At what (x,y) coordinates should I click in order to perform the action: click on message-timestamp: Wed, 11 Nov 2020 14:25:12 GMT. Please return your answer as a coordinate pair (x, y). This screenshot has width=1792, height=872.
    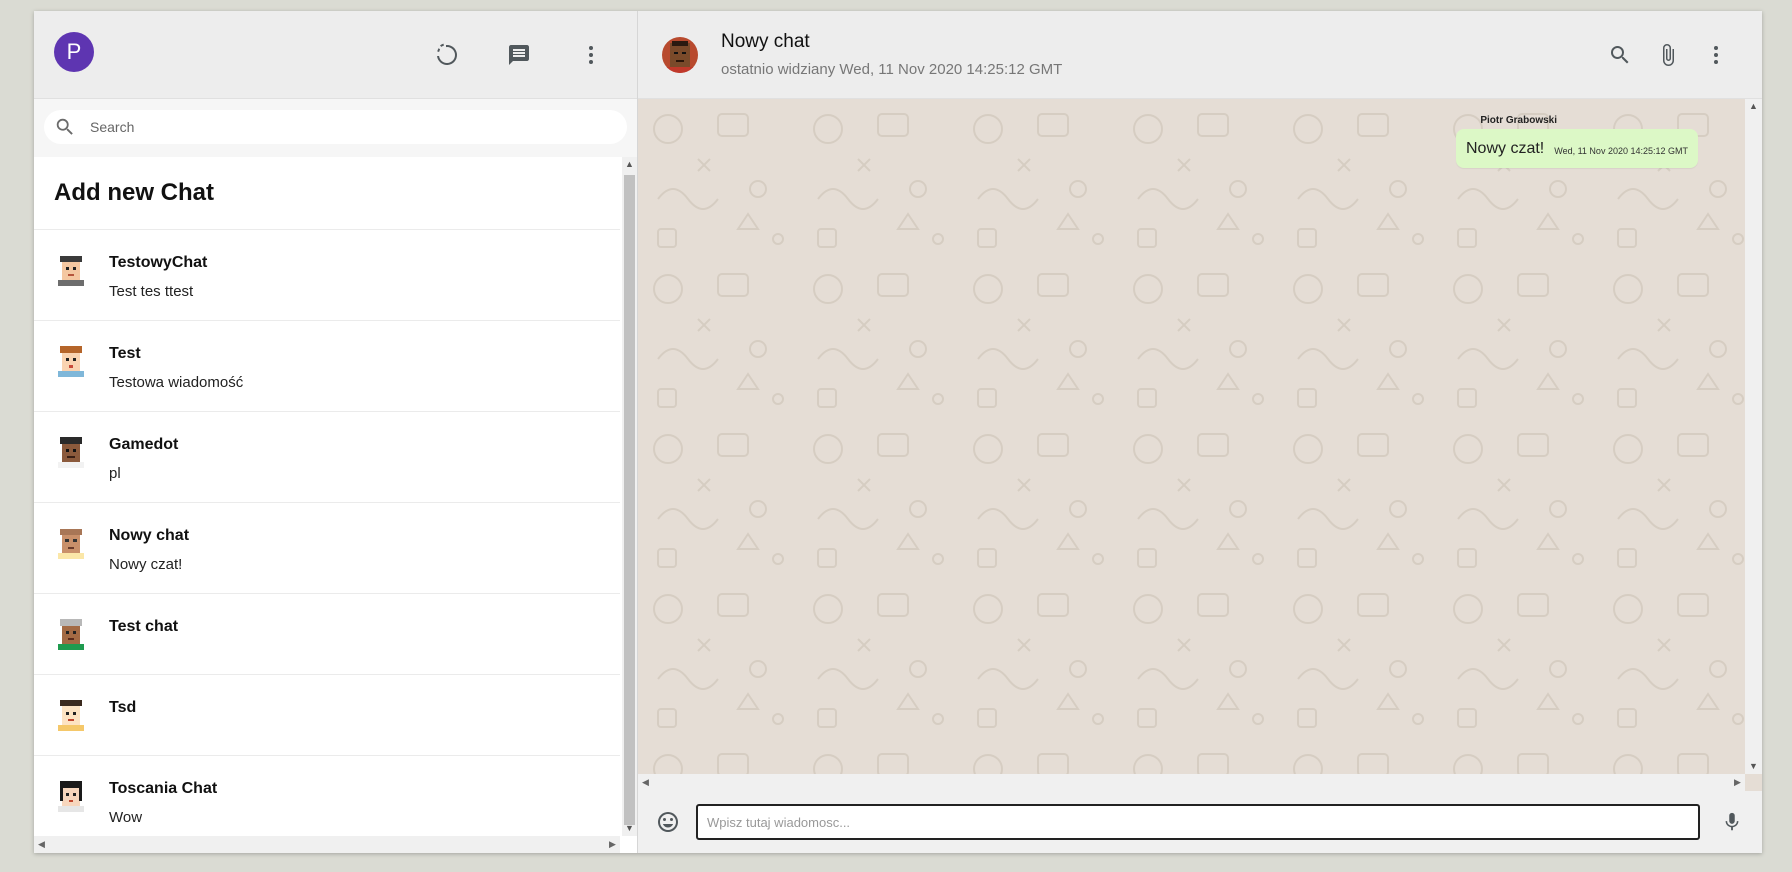
    Looking at the image, I should click on (1621, 151).